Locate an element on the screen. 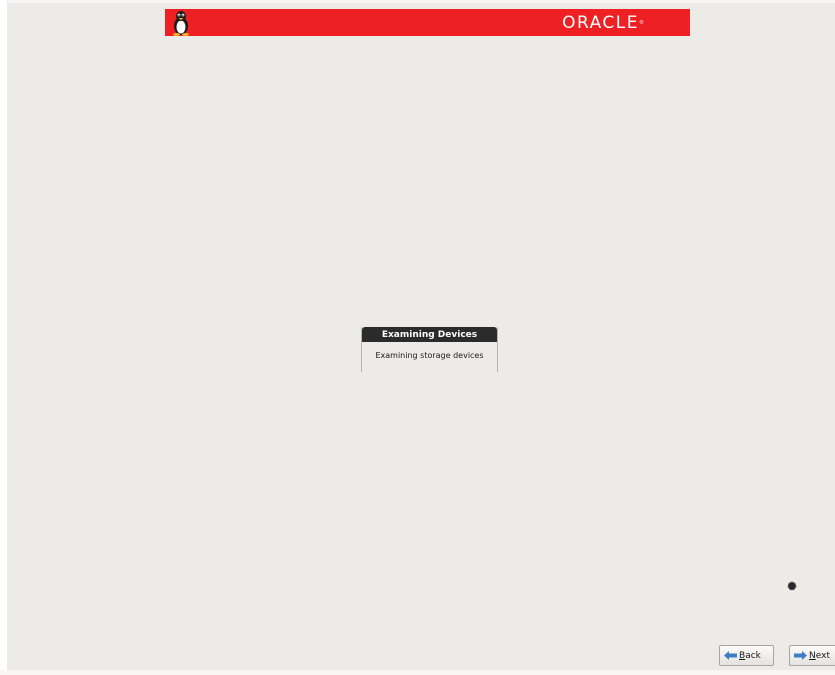 The image size is (835, 675). arrow-right-icon is located at coordinates (800, 655).